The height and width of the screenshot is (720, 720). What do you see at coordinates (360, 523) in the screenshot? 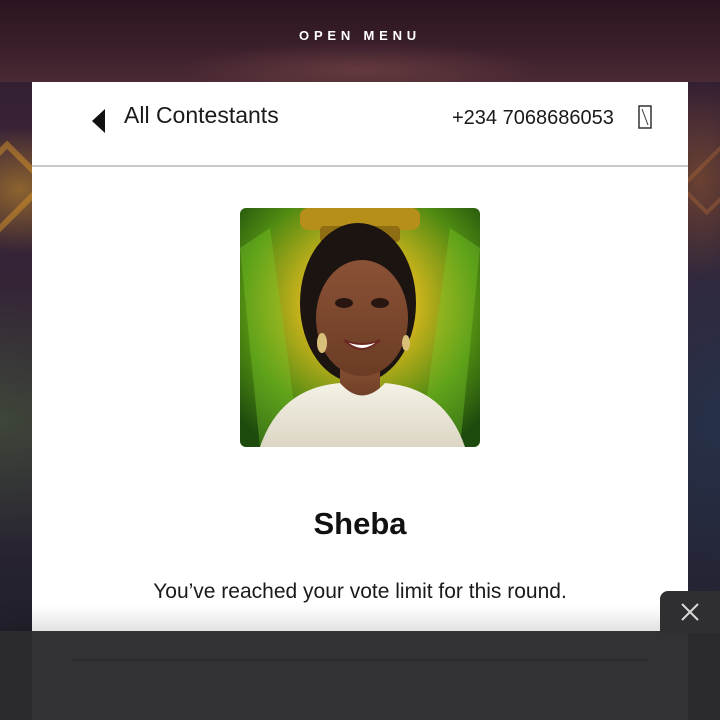
I see `contestant-name: Sheba` at bounding box center [360, 523].